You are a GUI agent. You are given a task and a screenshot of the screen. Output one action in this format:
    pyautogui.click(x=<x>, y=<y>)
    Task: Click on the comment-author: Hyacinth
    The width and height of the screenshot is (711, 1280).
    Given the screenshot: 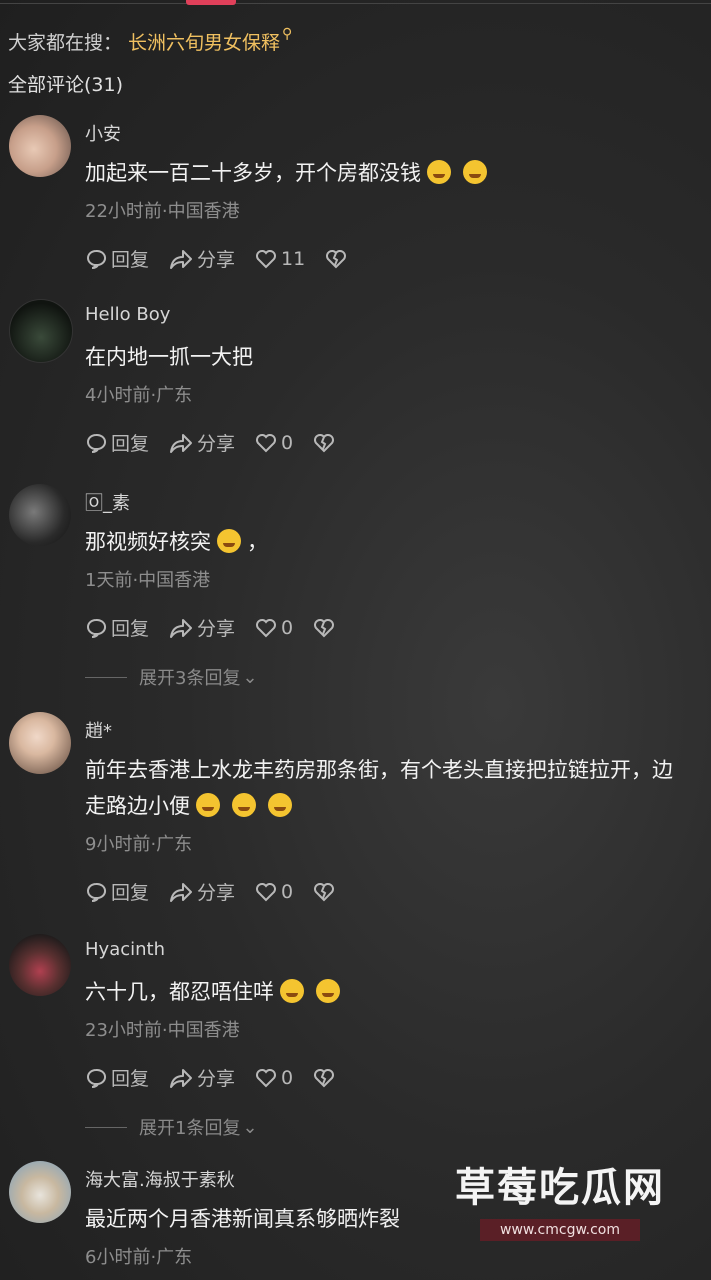 What is the action you would take?
    pyautogui.click(x=125, y=949)
    